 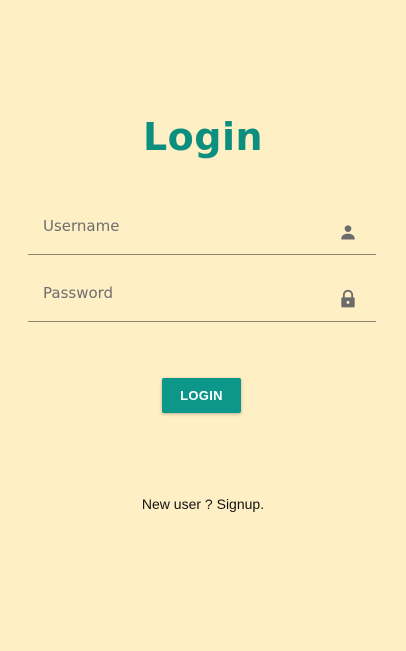 What do you see at coordinates (203, 137) in the screenshot?
I see `page-title: Login` at bounding box center [203, 137].